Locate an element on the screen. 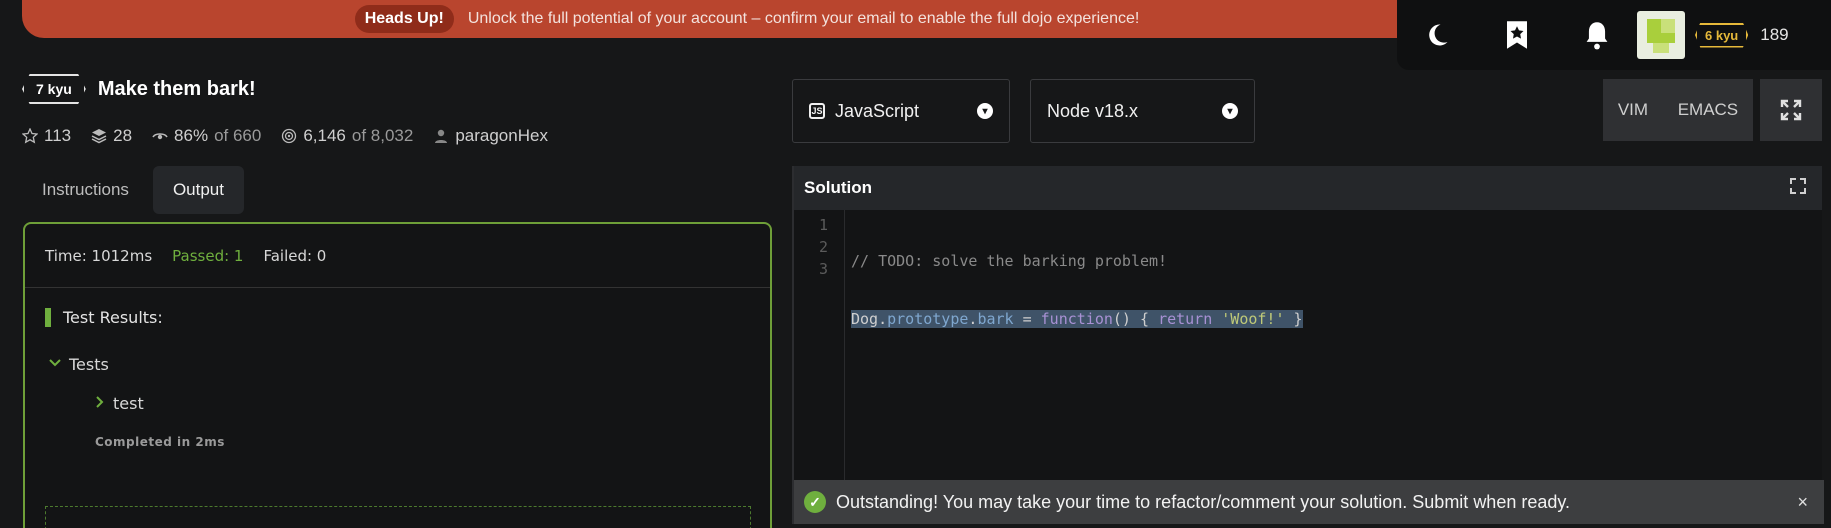 Image resolution: width=1831 pixels, height=528 pixels. stars-stat: 113 is located at coordinates (46, 136).